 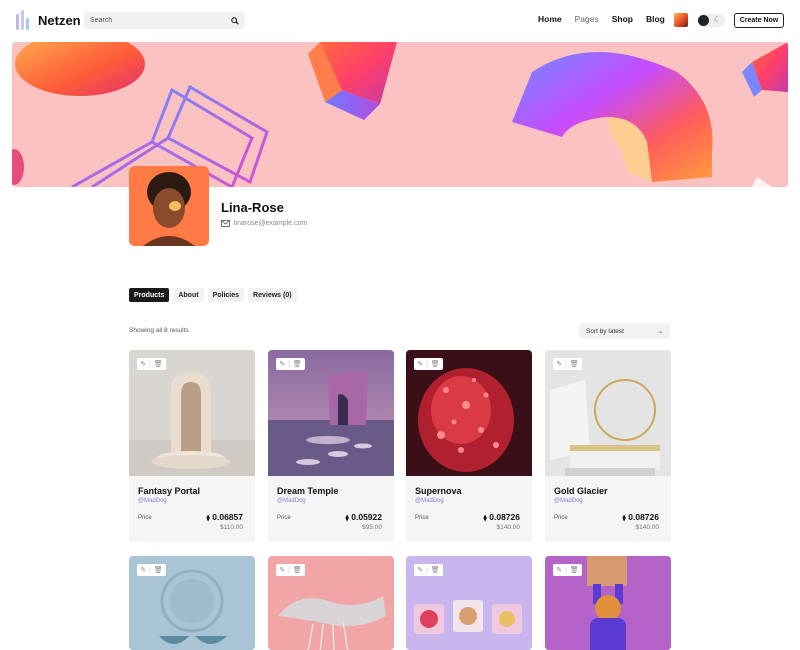 What do you see at coordinates (169, 206) in the screenshot?
I see `profile-avatar` at bounding box center [169, 206].